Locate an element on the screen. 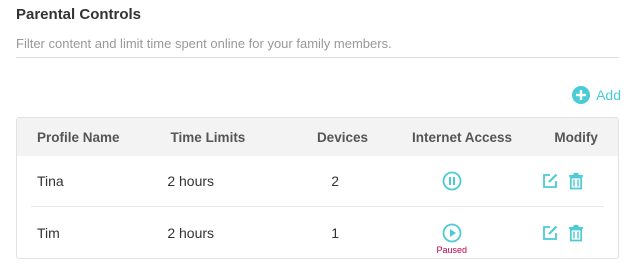 The height and width of the screenshot is (272, 643). header-divider is located at coordinates (317, 57).